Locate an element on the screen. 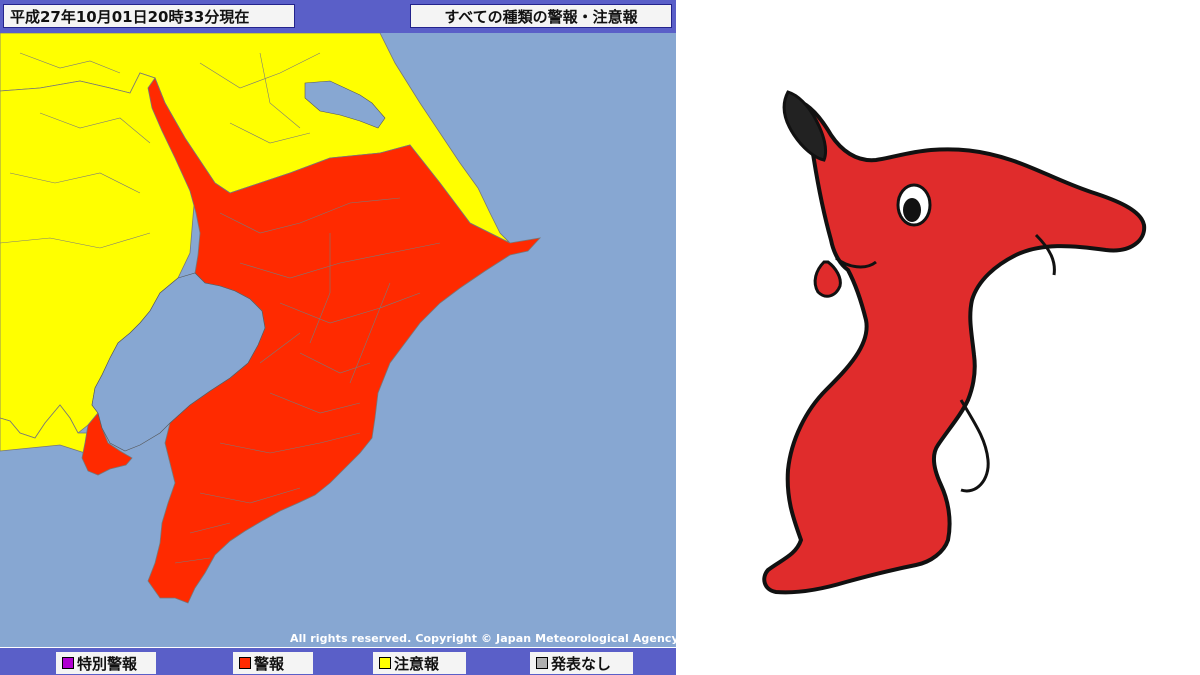  legend-label: 特別警報 is located at coordinates (107, 663).